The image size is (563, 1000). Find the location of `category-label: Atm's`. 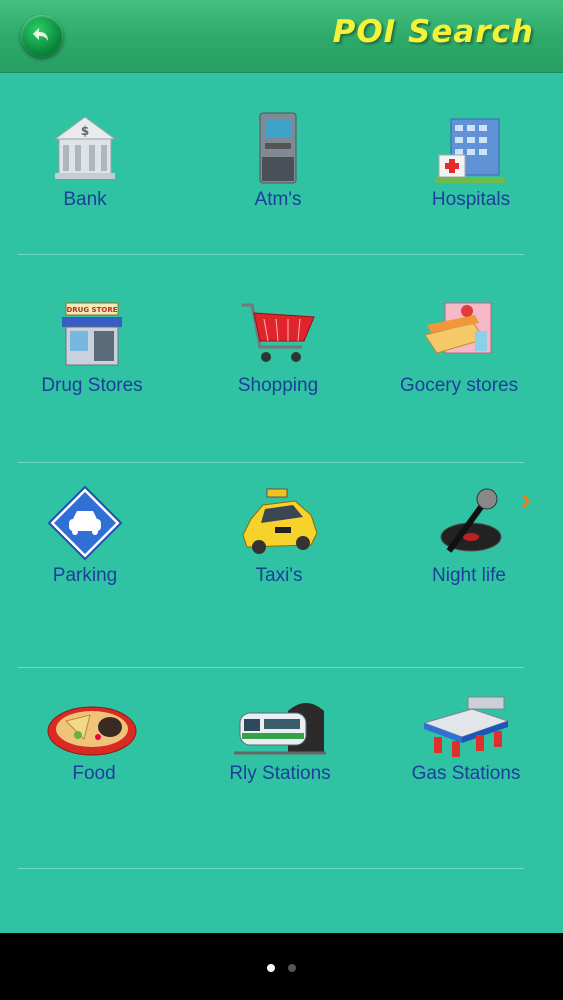

category-label: Atm's is located at coordinates (278, 199).